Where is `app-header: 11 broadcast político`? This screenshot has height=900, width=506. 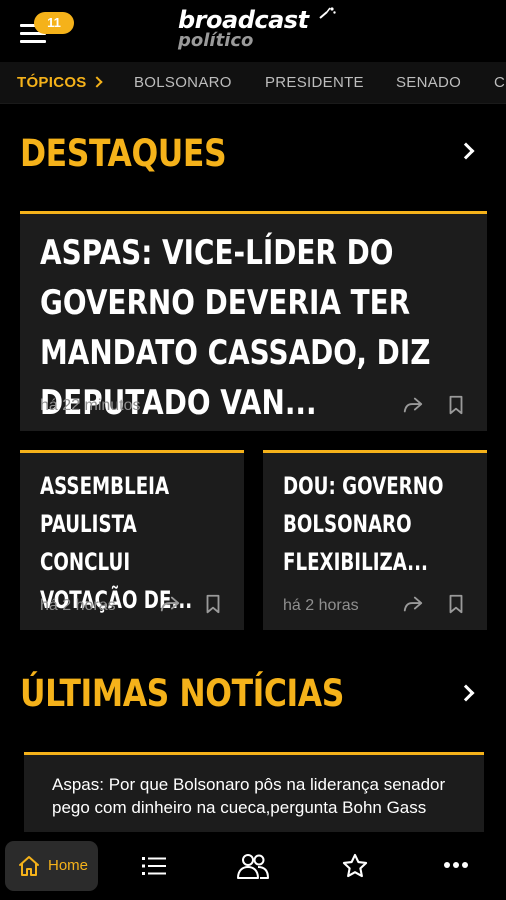
app-header: 11 broadcast político is located at coordinates (253, 31).